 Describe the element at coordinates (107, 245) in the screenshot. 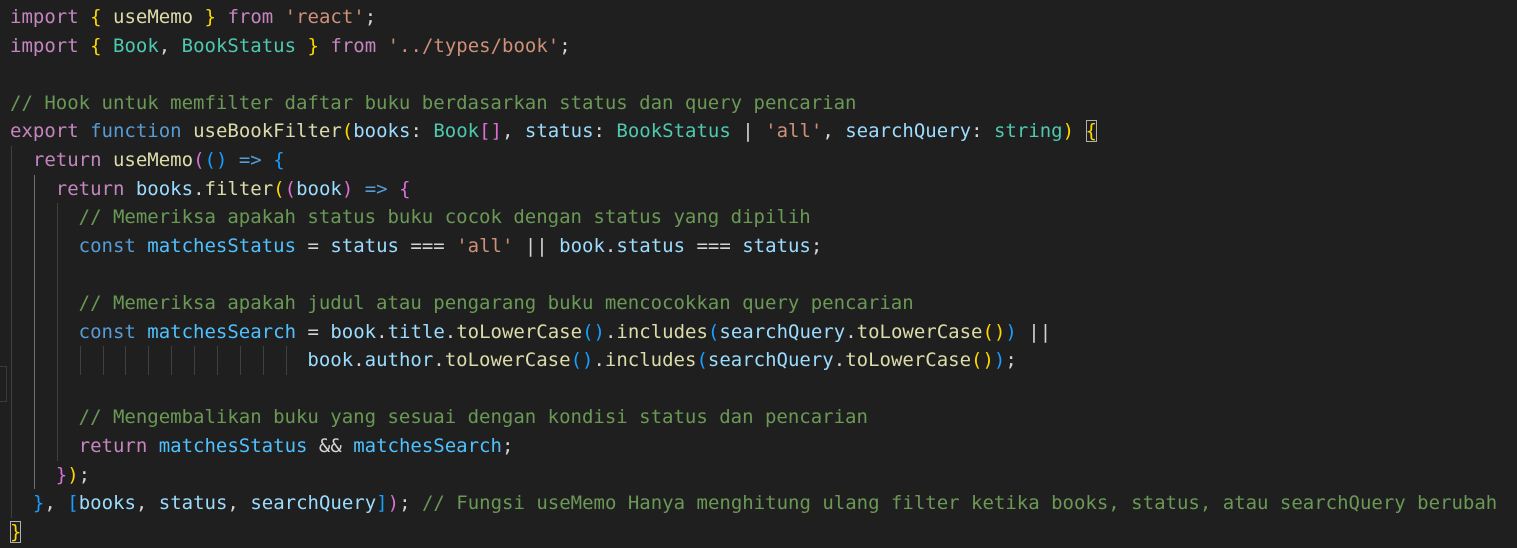

I see `code-token: const` at that location.